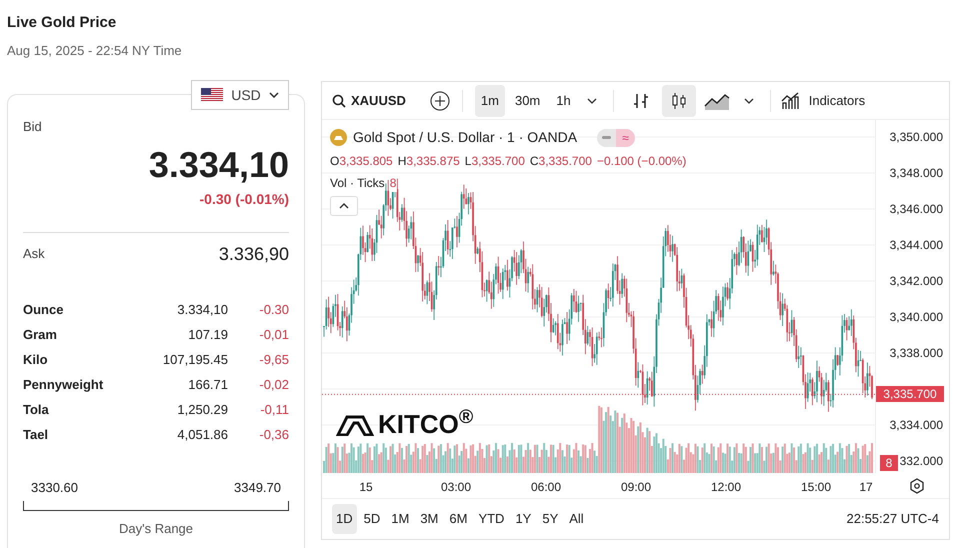 Image resolution: width=960 pixels, height=548 pixels. I want to click on chart-type-button, so click(679, 100).